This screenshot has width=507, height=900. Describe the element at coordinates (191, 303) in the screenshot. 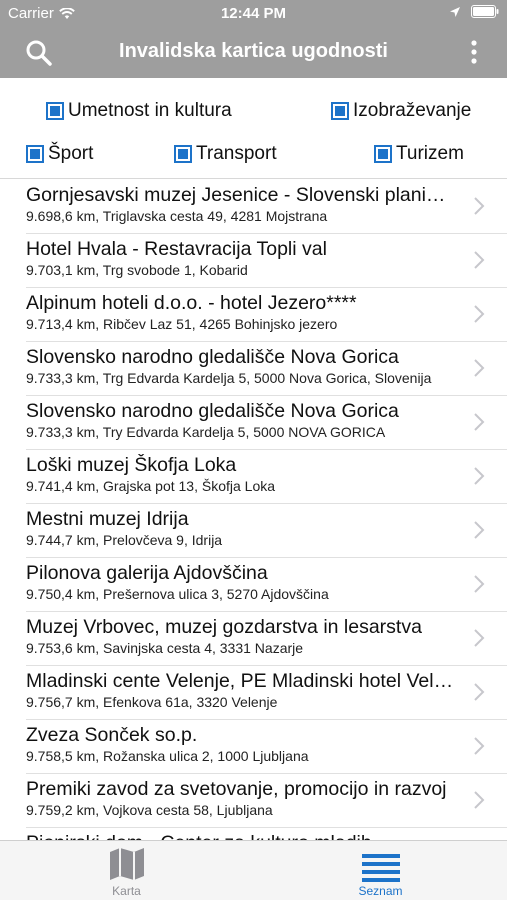

I see `item-title: Alpinum hoteli d.o.o. - hotel Jezero****` at that location.